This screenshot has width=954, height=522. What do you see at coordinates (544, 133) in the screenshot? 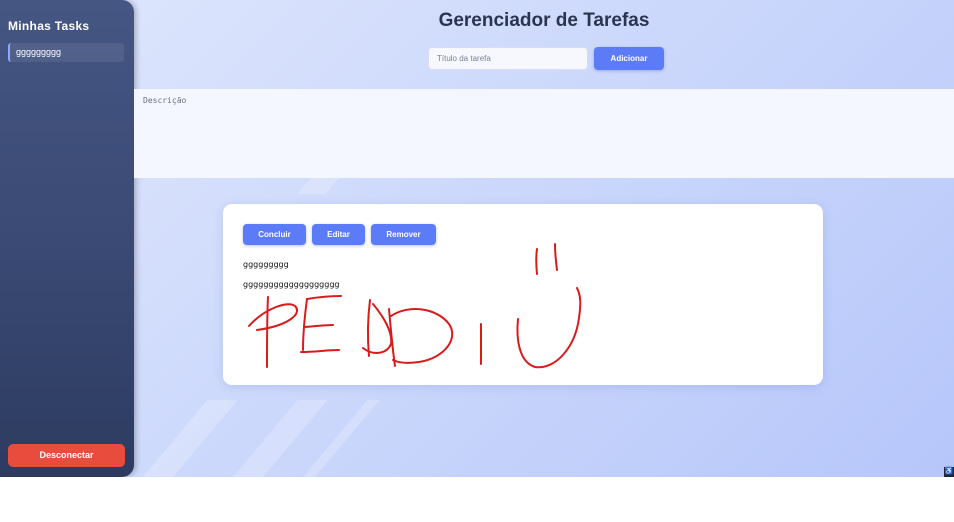
I see `description-textarea` at bounding box center [544, 133].